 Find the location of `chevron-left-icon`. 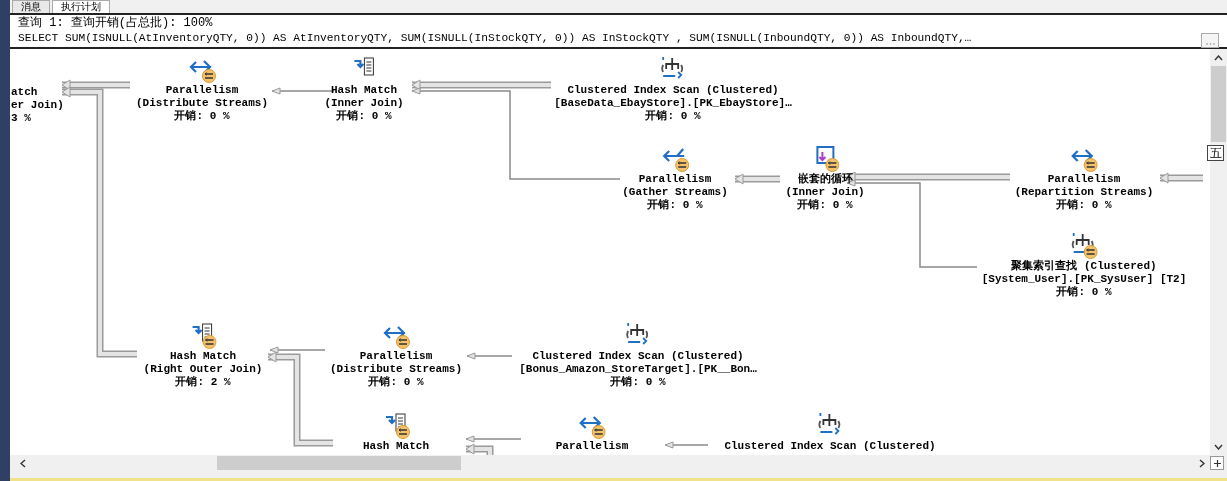

chevron-left-icon is located at coordinates (22, 463).